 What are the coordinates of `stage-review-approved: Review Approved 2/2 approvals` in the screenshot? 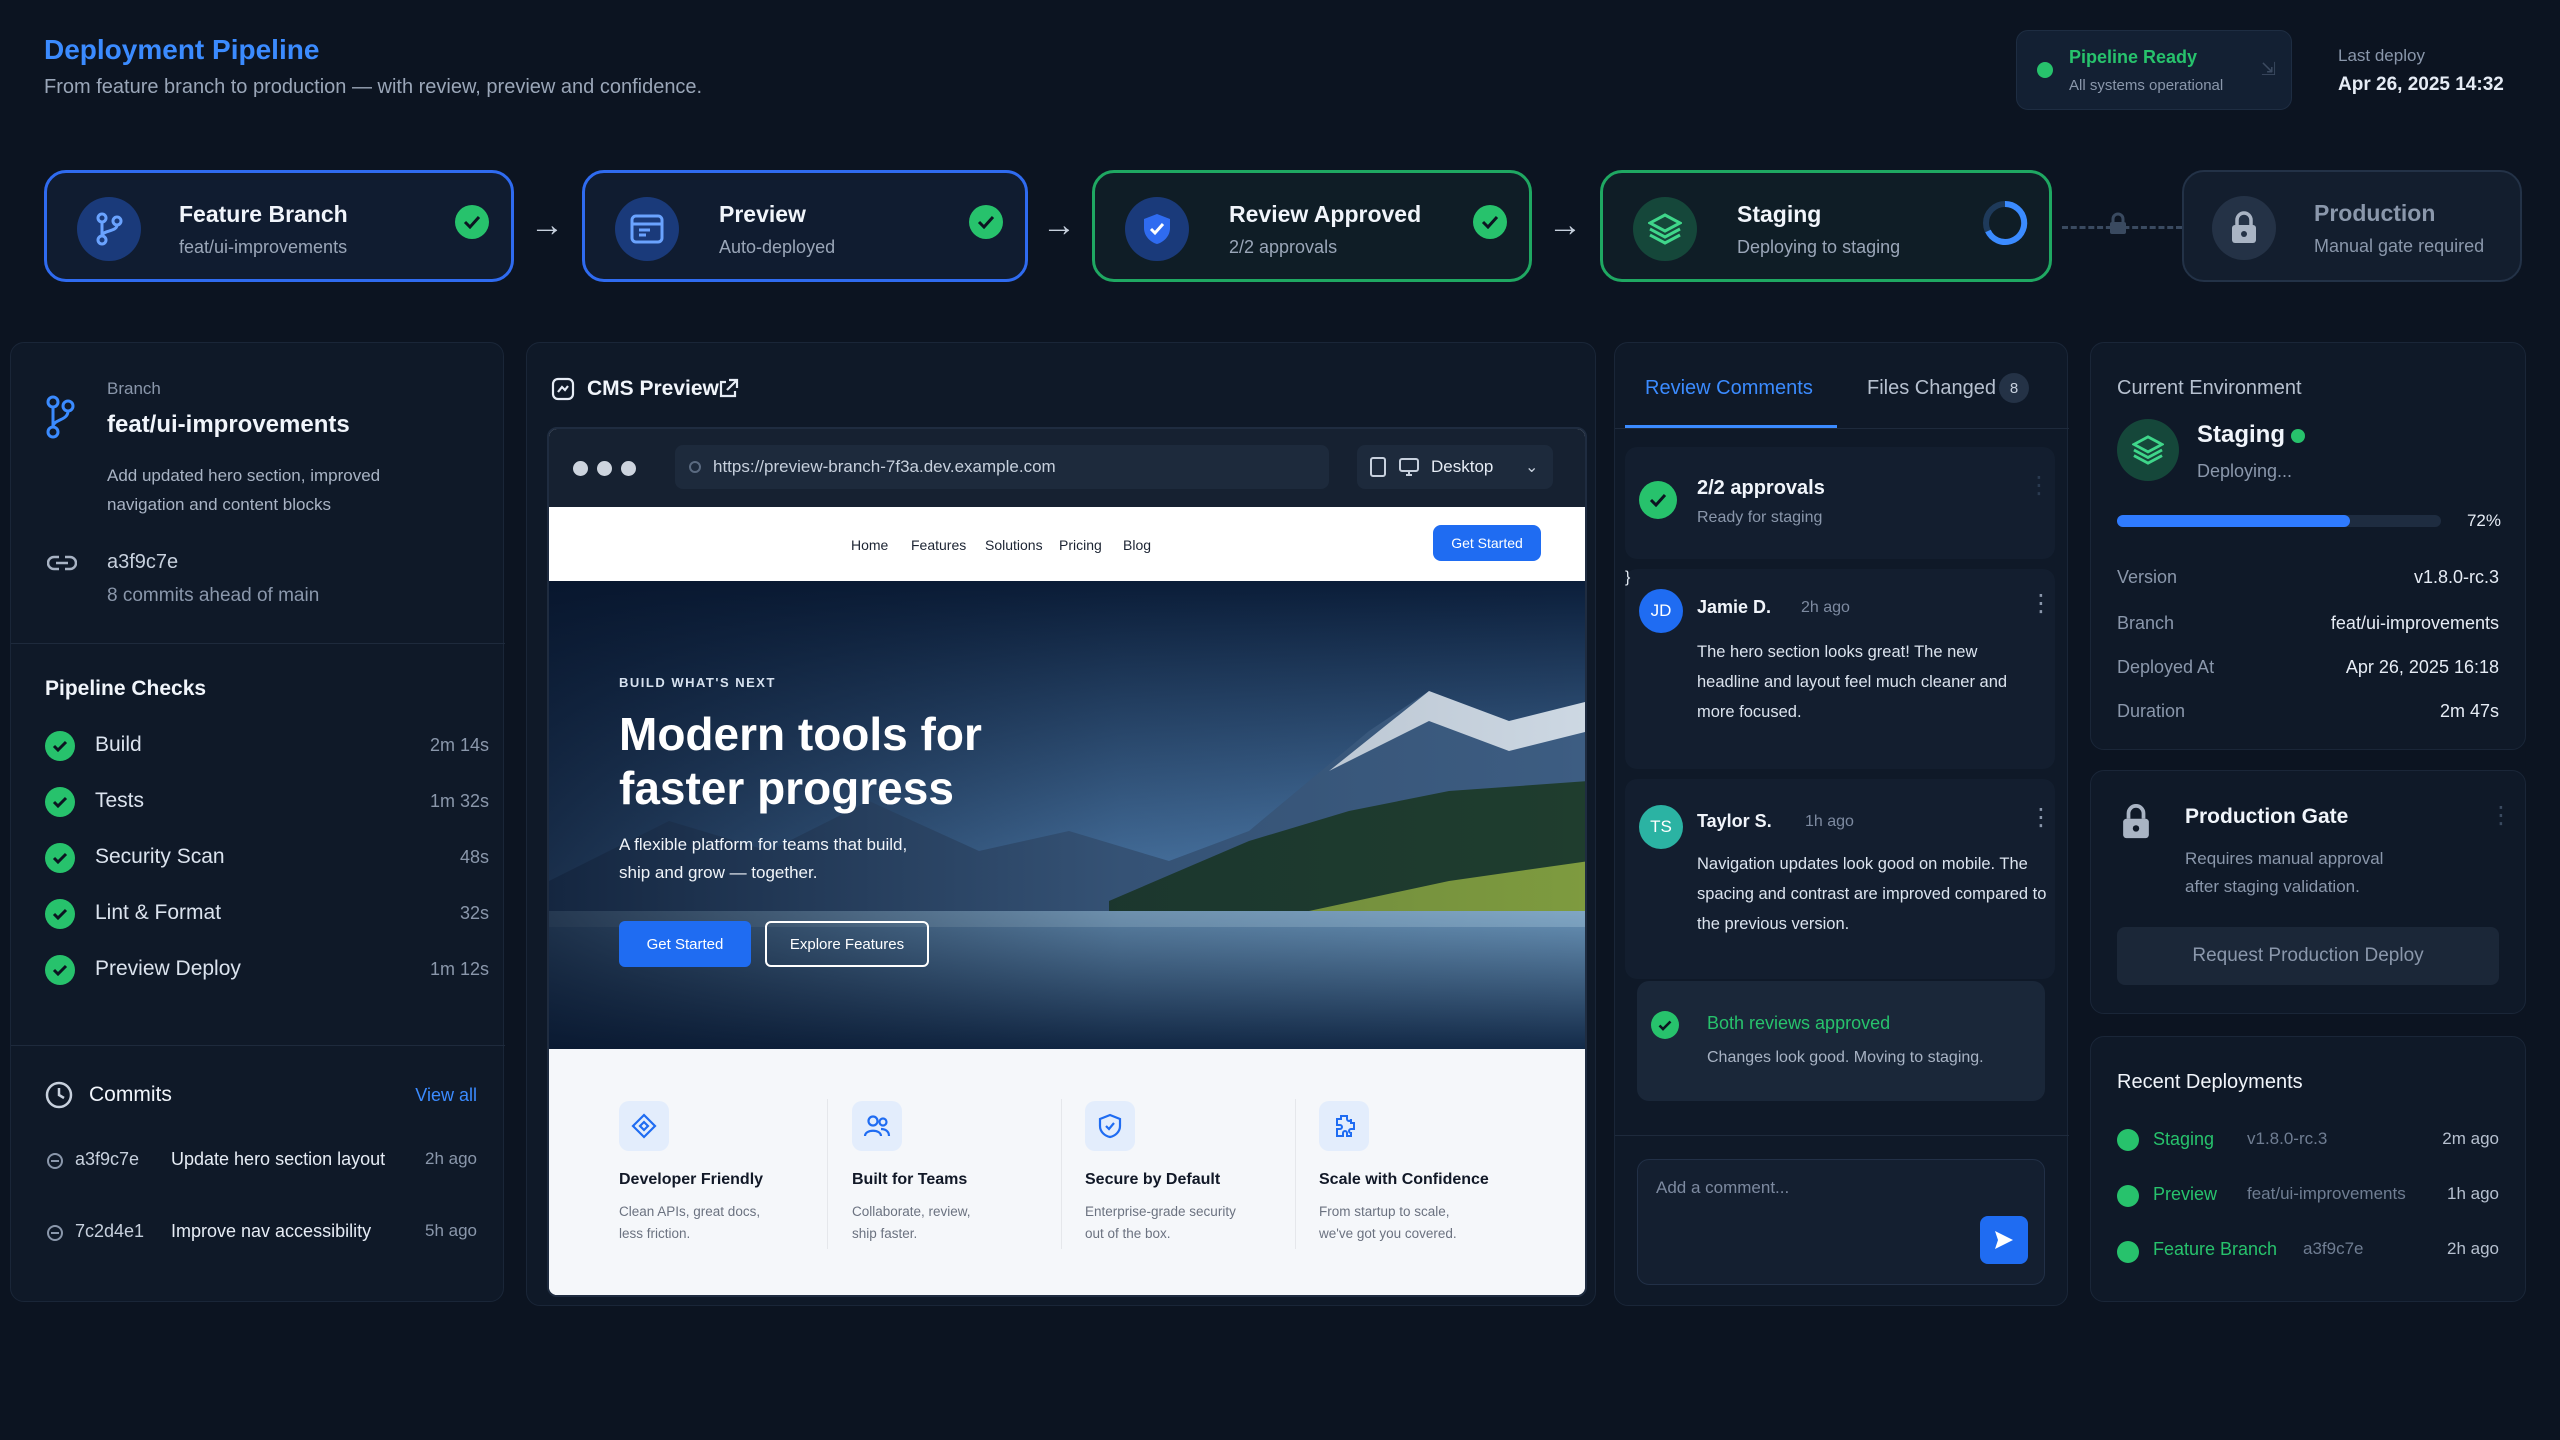 It's located at (1312, 226).